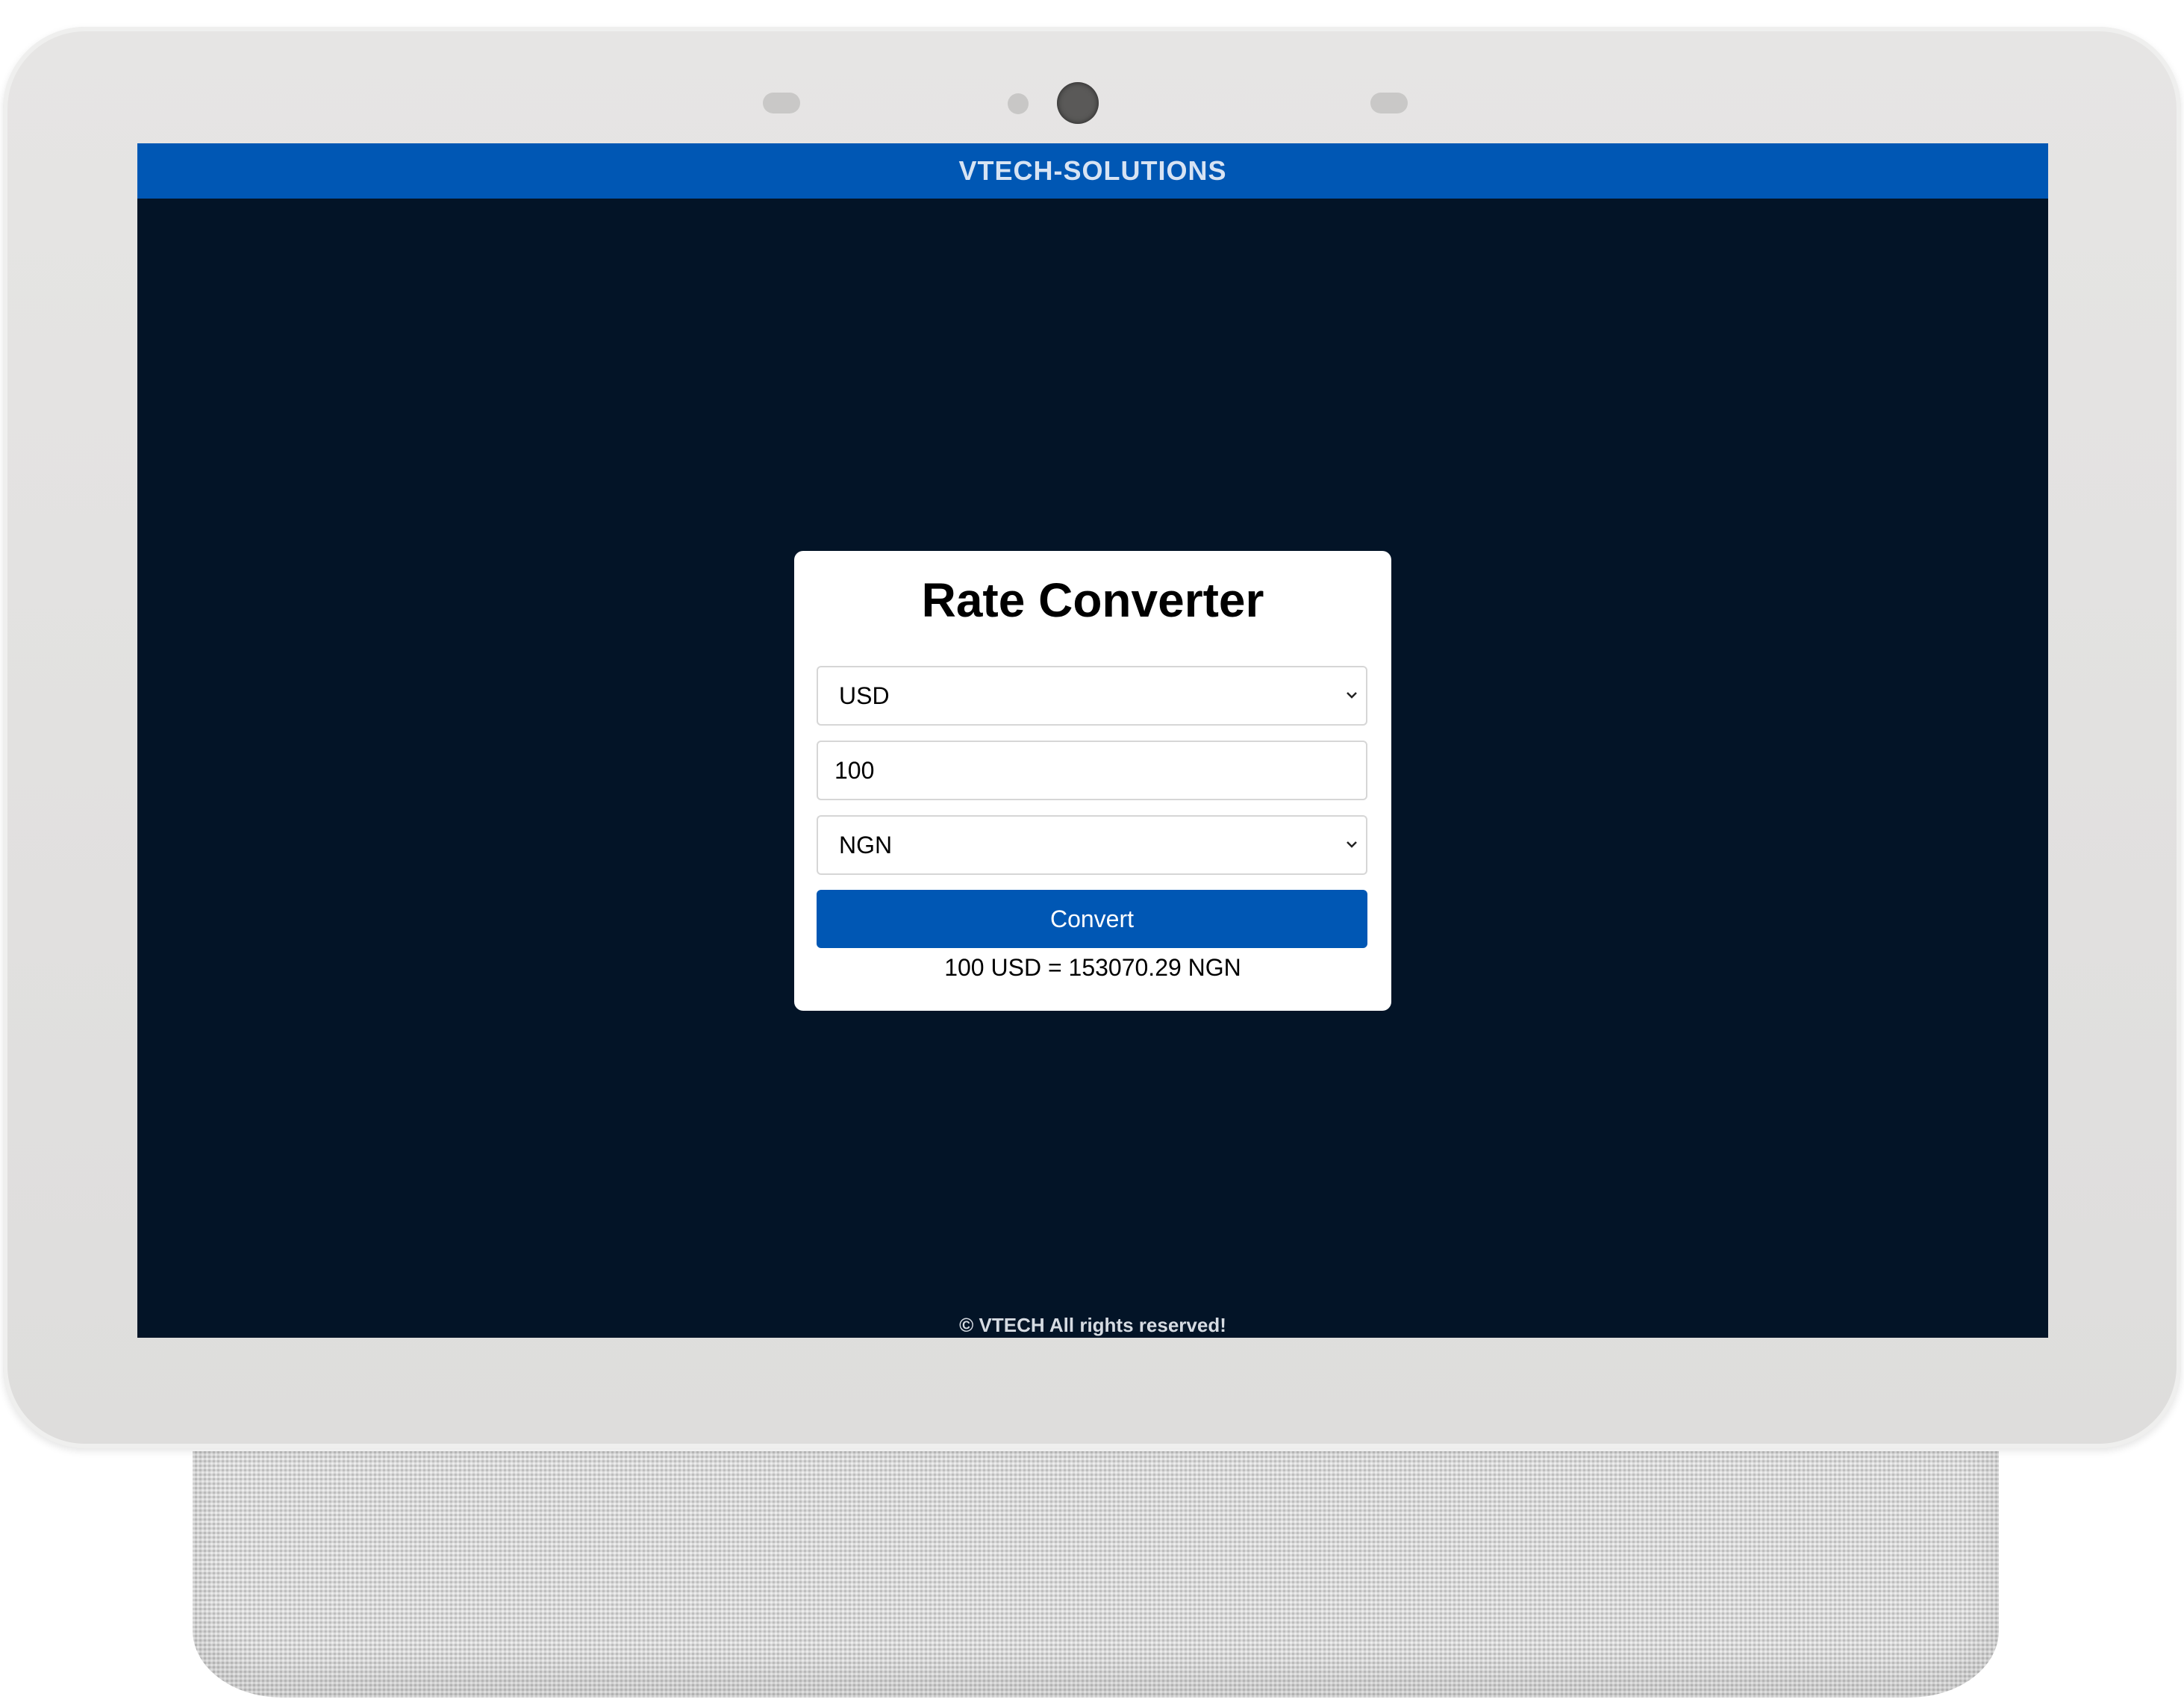  Describe the element at coordinates (1078, 103) in the screenshot. I see `camera-icon` at that location.